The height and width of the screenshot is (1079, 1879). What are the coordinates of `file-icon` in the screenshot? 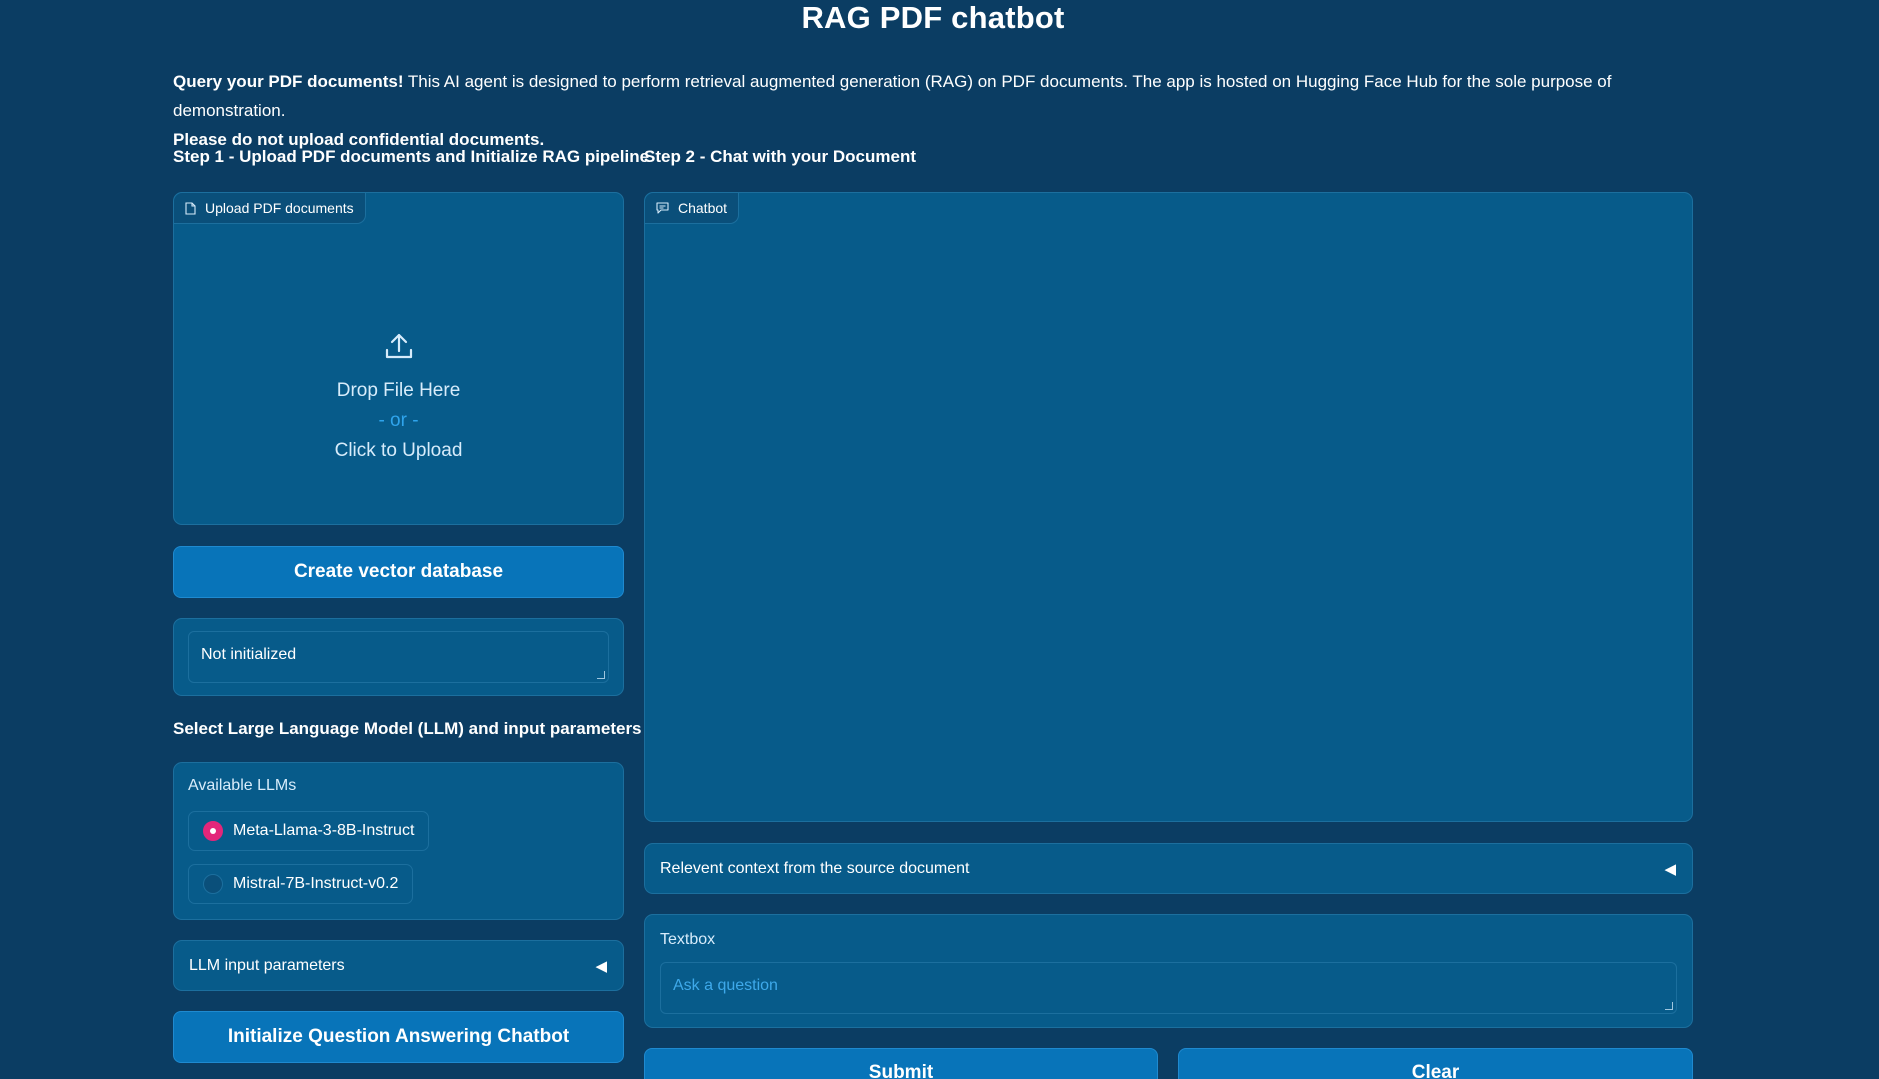 It's located at (190, 208).